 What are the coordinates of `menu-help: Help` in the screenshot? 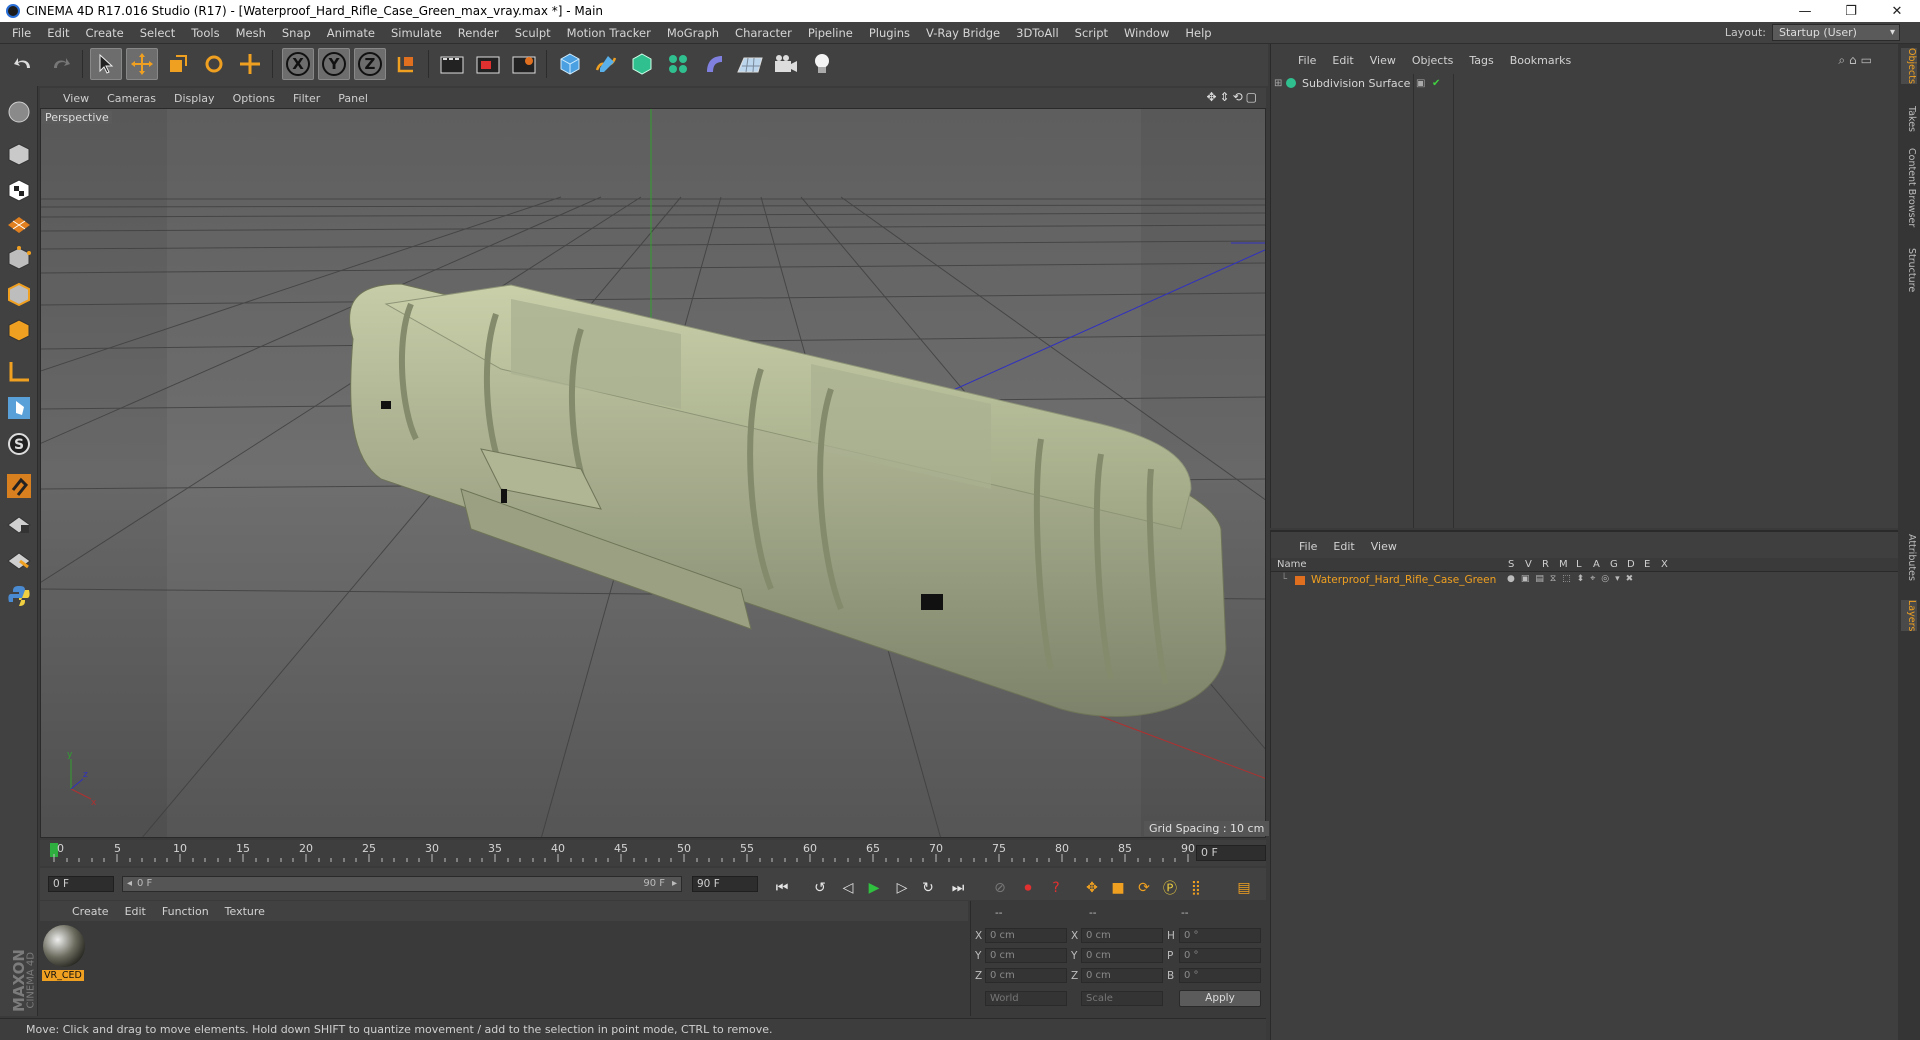 It's located at (1198, 33).